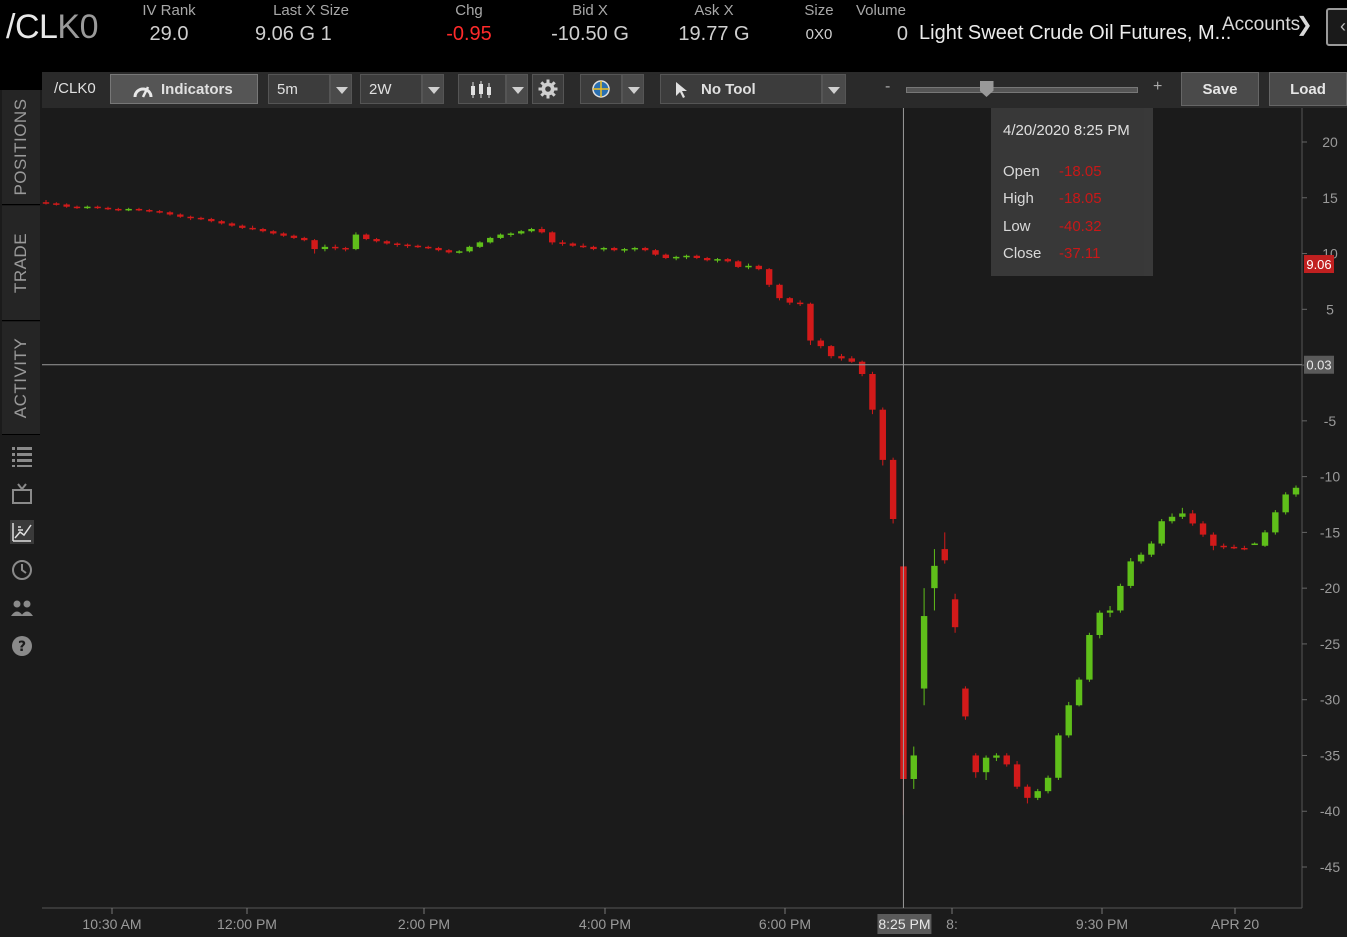 The height and width of the screenshot is (937, 1347). Describe the element at coordinates (590, 23) in the screenshot. I see `bid: Bid X -10.50 G` at that location.